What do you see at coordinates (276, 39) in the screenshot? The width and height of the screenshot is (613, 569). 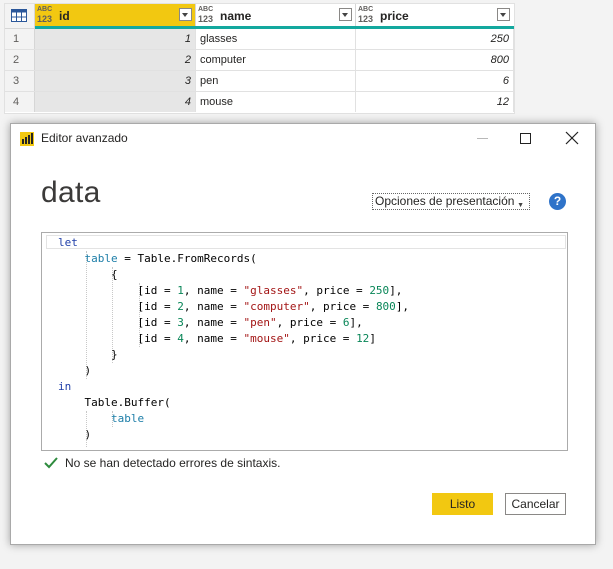 I see `cell-name: glasses` at bounding box center [276, 39].